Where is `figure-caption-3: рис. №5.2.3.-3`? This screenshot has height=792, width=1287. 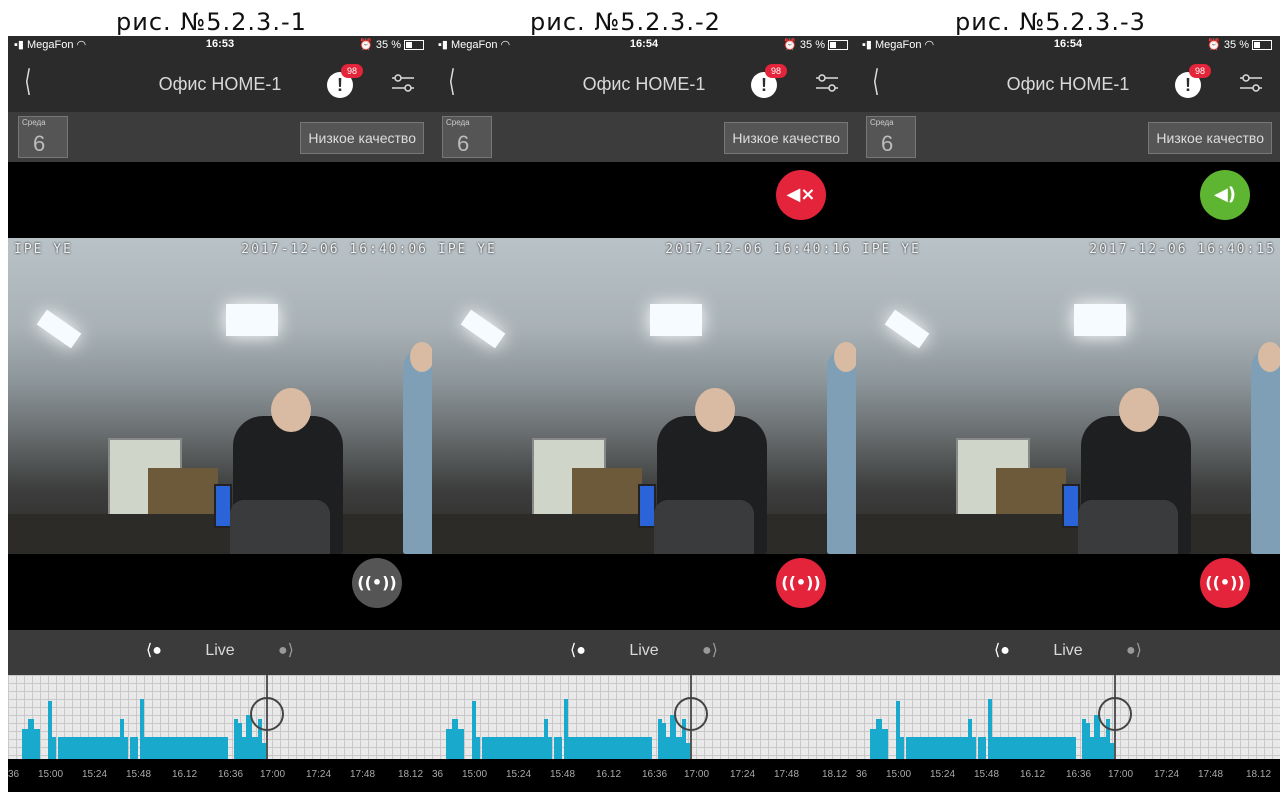 figure-caption-3: рис. №5.2.3.-3 is located at coordinates (1050, 22).